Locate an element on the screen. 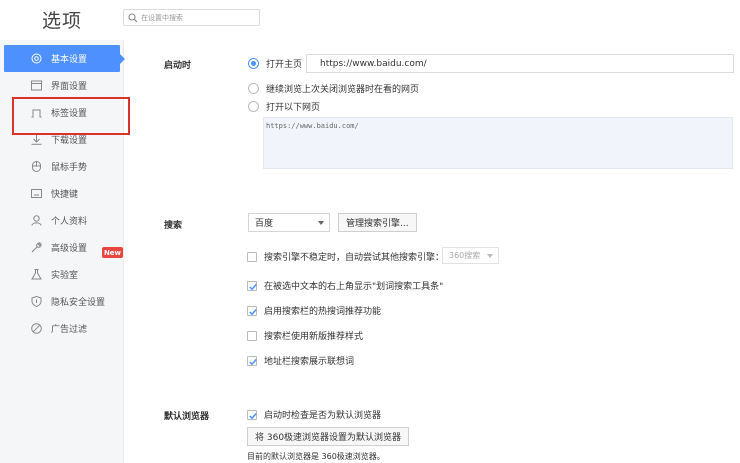 Image resolution: width=740 pixels, height=463 pixels. sidebar-item-profile: 个人资料 is located at coordinates (61, 220).